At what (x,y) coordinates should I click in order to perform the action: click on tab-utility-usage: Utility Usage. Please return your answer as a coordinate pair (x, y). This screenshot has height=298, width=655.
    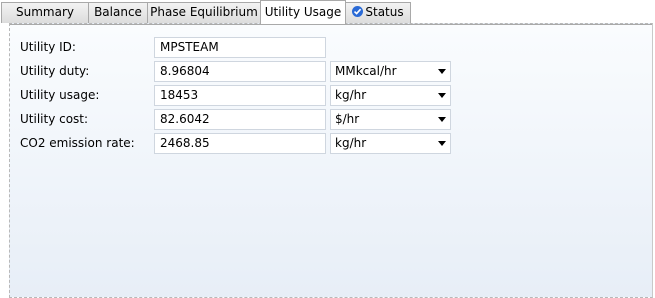
    Looking at the image, I should click on (303, 12).